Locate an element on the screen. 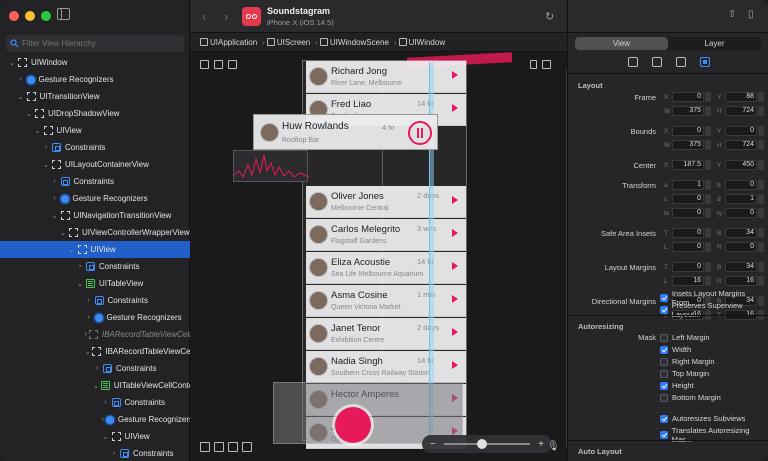 This screenshot has width=768, height=461. tree-row: ⌄ UINavigationTransitionView is located at coordinates (95, 215).